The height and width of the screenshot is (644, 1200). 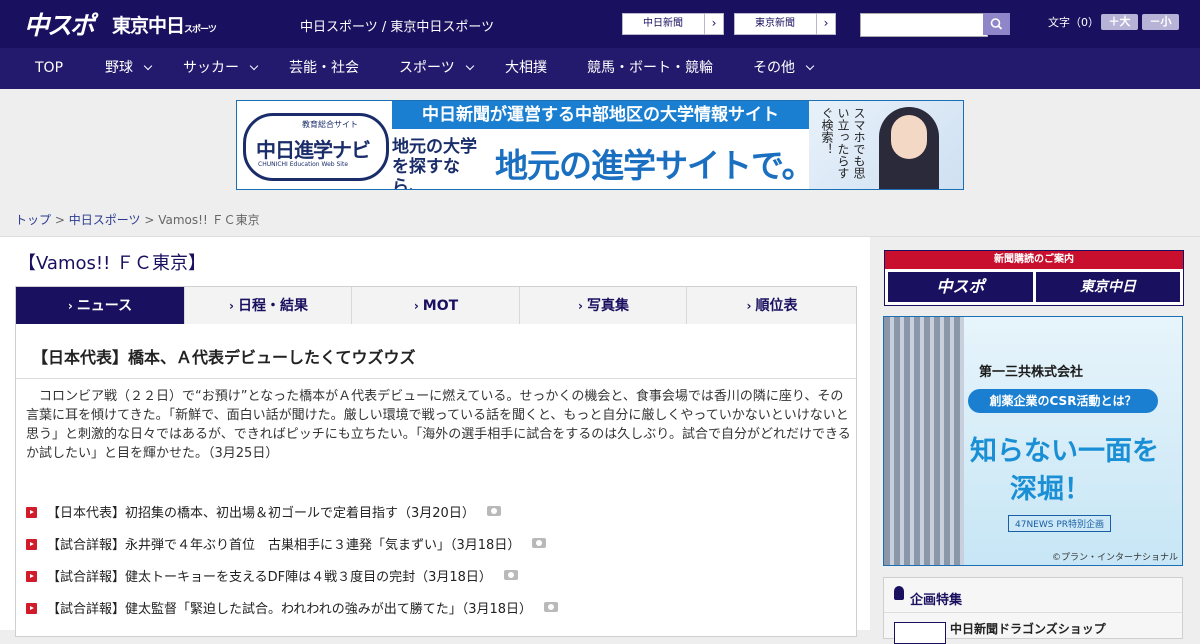 I want to click on nav-item-baseball: 野球, so click(x=129, y=68).